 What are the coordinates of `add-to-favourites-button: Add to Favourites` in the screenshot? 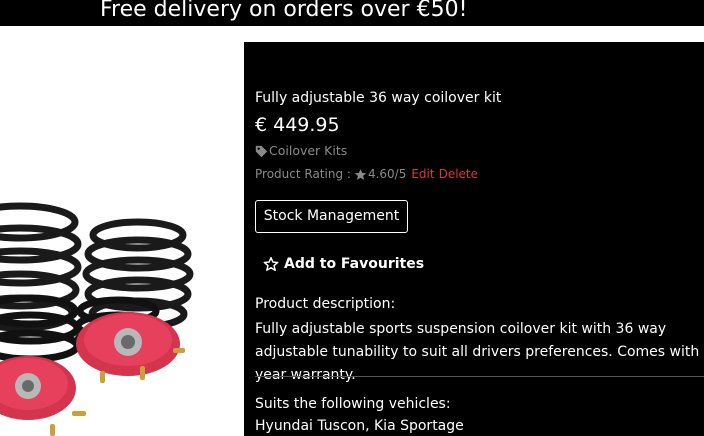 It's located at (343, 264).